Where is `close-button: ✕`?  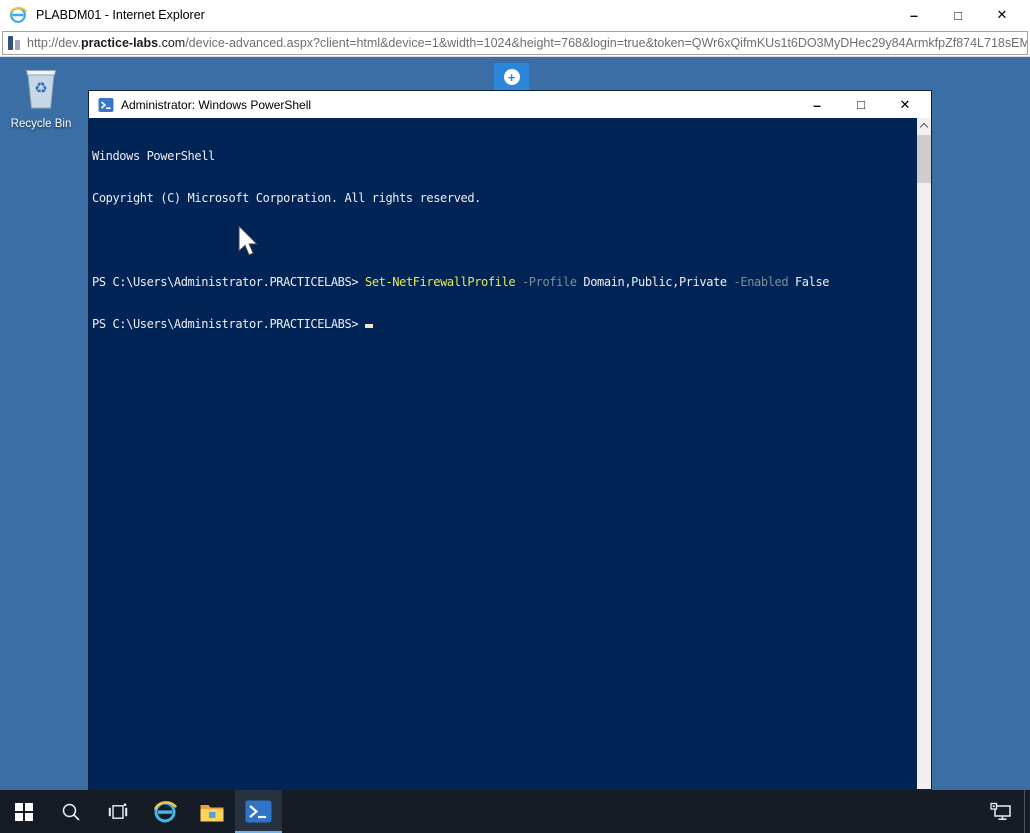 close-button: ✕ is located at coordinates (1002, 15).